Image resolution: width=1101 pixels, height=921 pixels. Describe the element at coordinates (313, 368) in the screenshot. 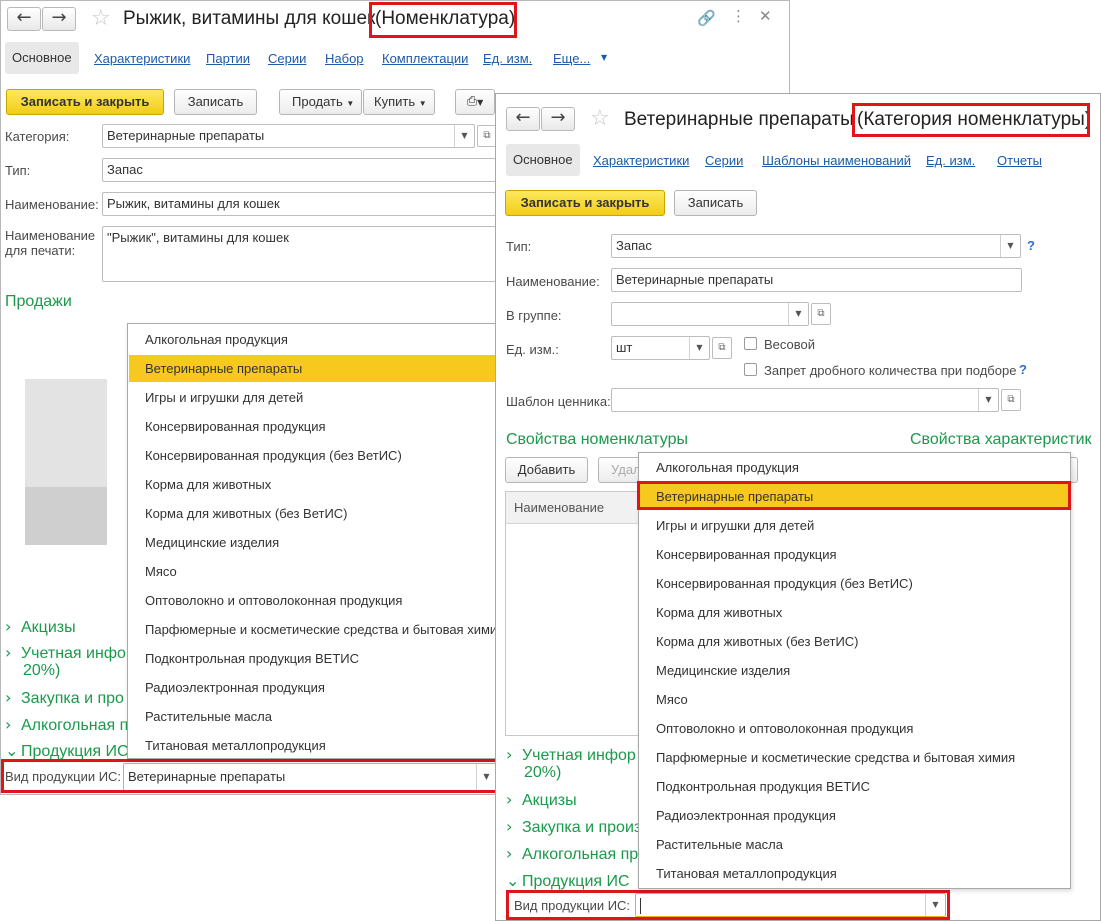

I see `dropdown-item-selected: Ветеринарные препараты` at that location.